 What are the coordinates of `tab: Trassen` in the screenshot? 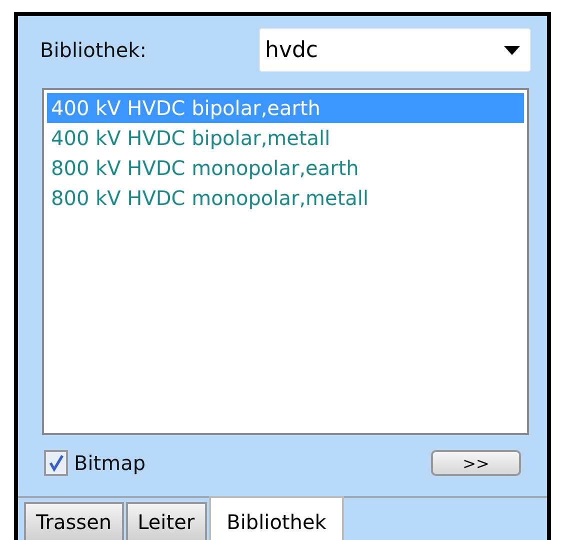 It's located at (74, 521).